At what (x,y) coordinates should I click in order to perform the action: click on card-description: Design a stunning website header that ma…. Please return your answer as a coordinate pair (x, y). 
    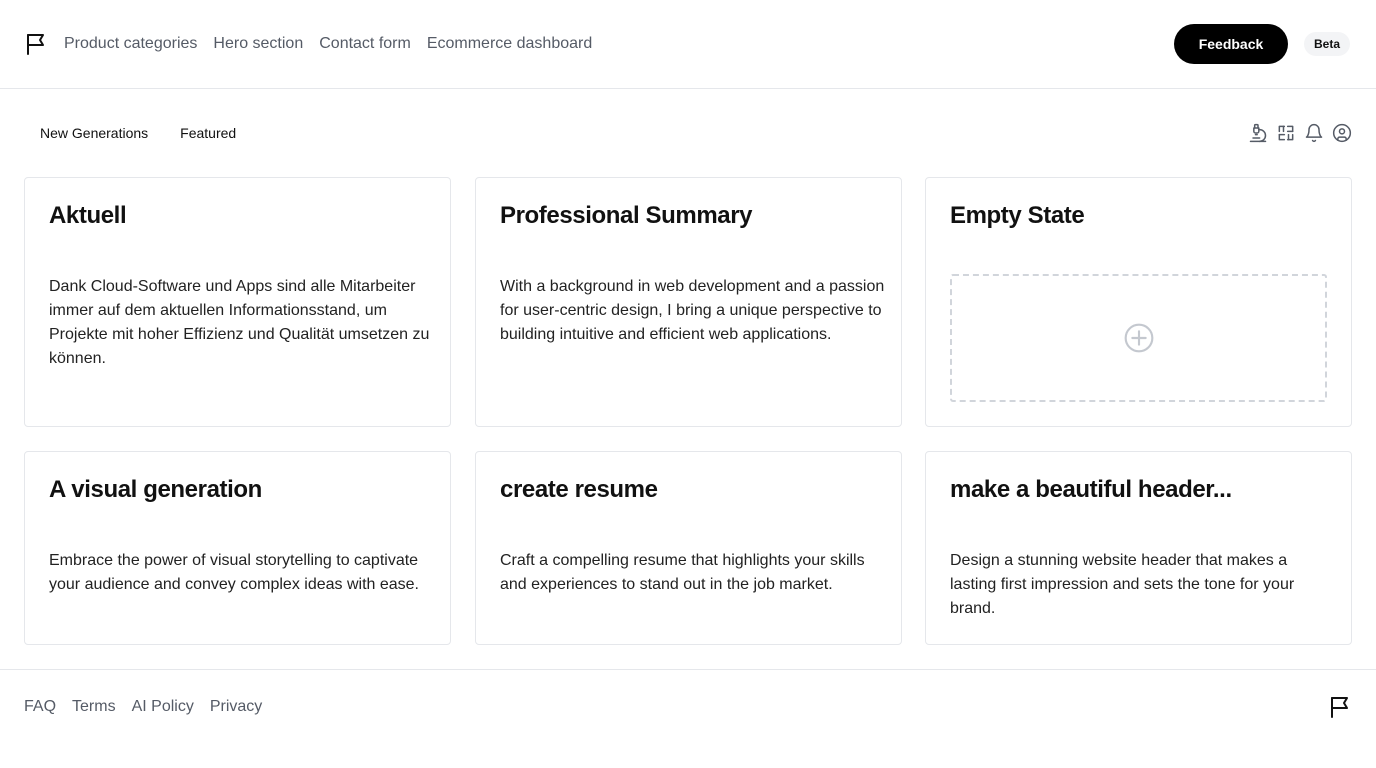
    Looking at the image, I should click on (1122, 584).